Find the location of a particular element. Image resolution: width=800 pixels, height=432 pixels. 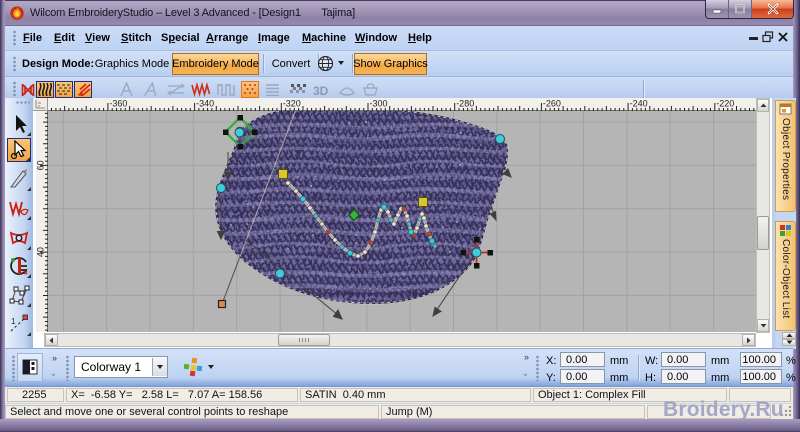

svg-text: -320 is located at coordinates (292, 104).